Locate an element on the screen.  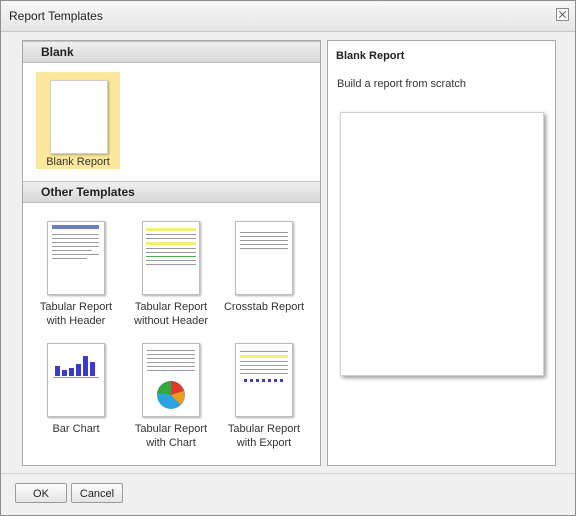
bar-chart-thumbnail is located at coordinates (76, 380).